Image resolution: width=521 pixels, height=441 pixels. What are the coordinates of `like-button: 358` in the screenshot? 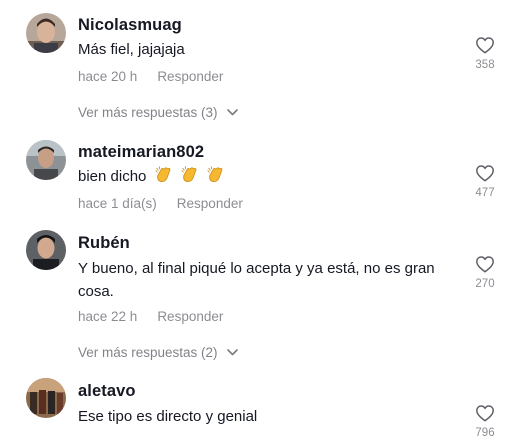 It's located at (485, 53).